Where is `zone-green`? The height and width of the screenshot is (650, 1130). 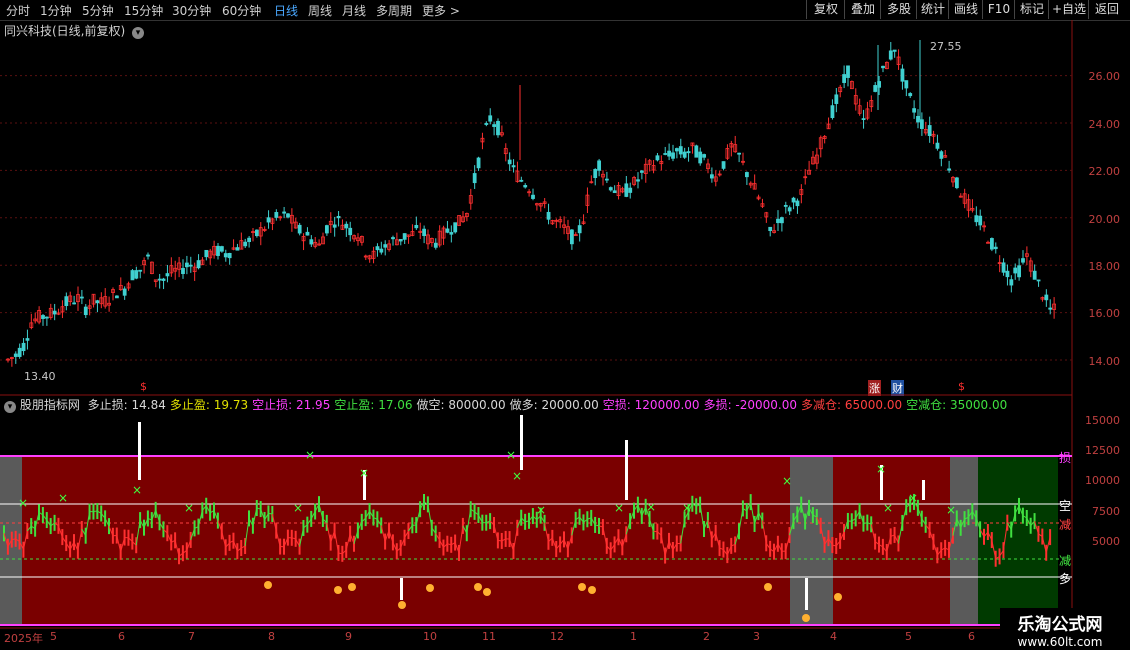 zone-green is located at coordinates (1018, 541).